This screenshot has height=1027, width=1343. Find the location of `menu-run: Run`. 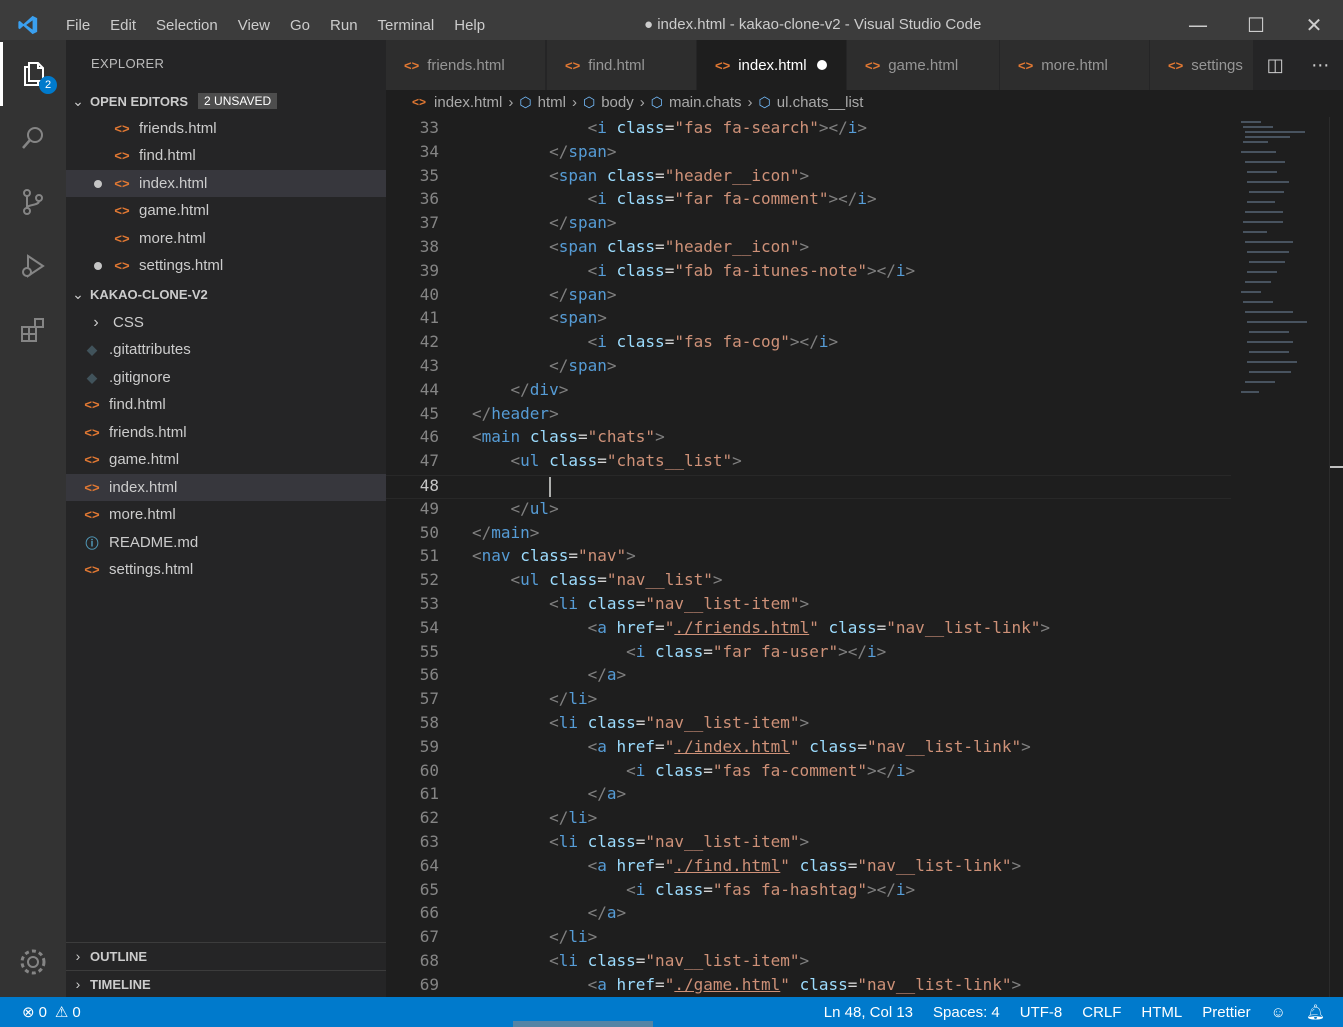

menu-run: Run is located at coordinates (344, 25).